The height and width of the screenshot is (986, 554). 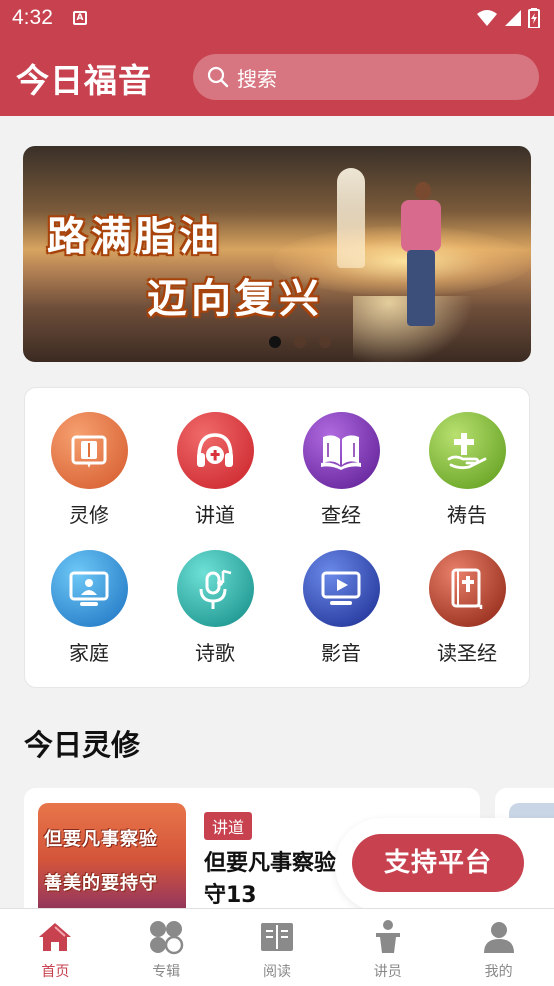 What do you see at coordinates (215, 515) in the screenshot?
I see `menu-label: 讲道` at bounding box center [215, 515].